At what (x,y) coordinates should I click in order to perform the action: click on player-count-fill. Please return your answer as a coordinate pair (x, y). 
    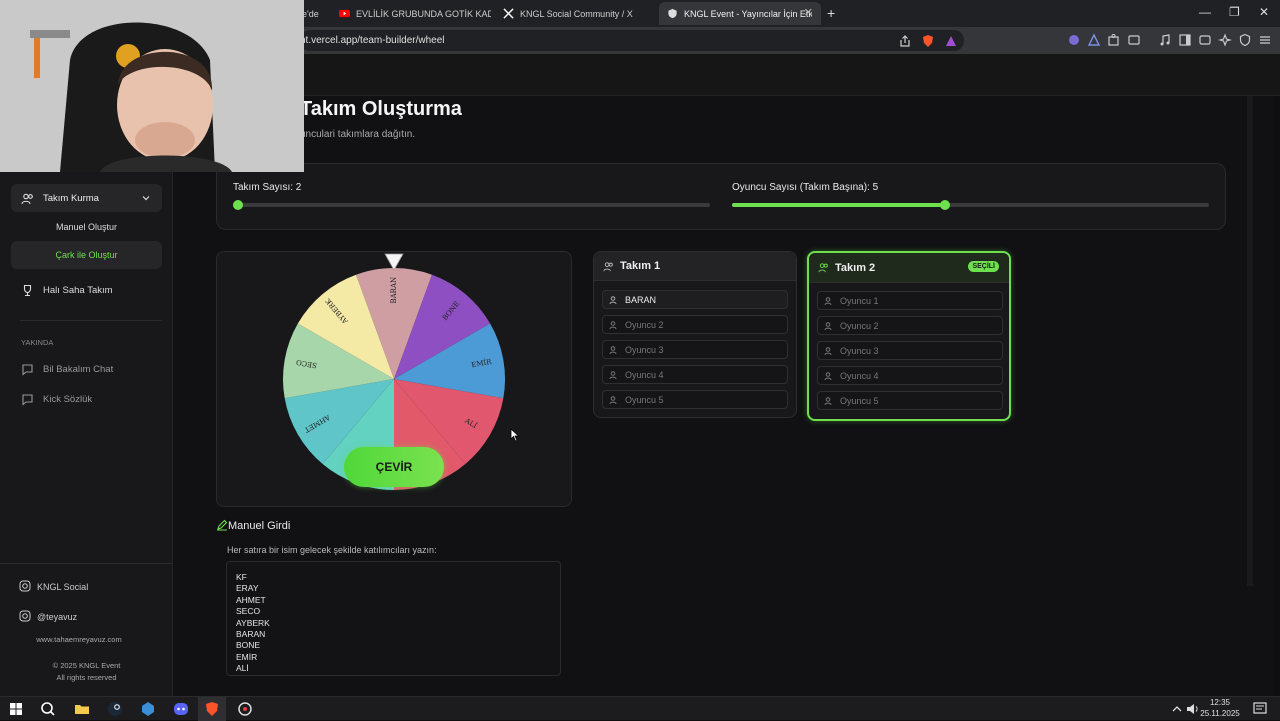
    Looking at the image, I should click on (838, 205).